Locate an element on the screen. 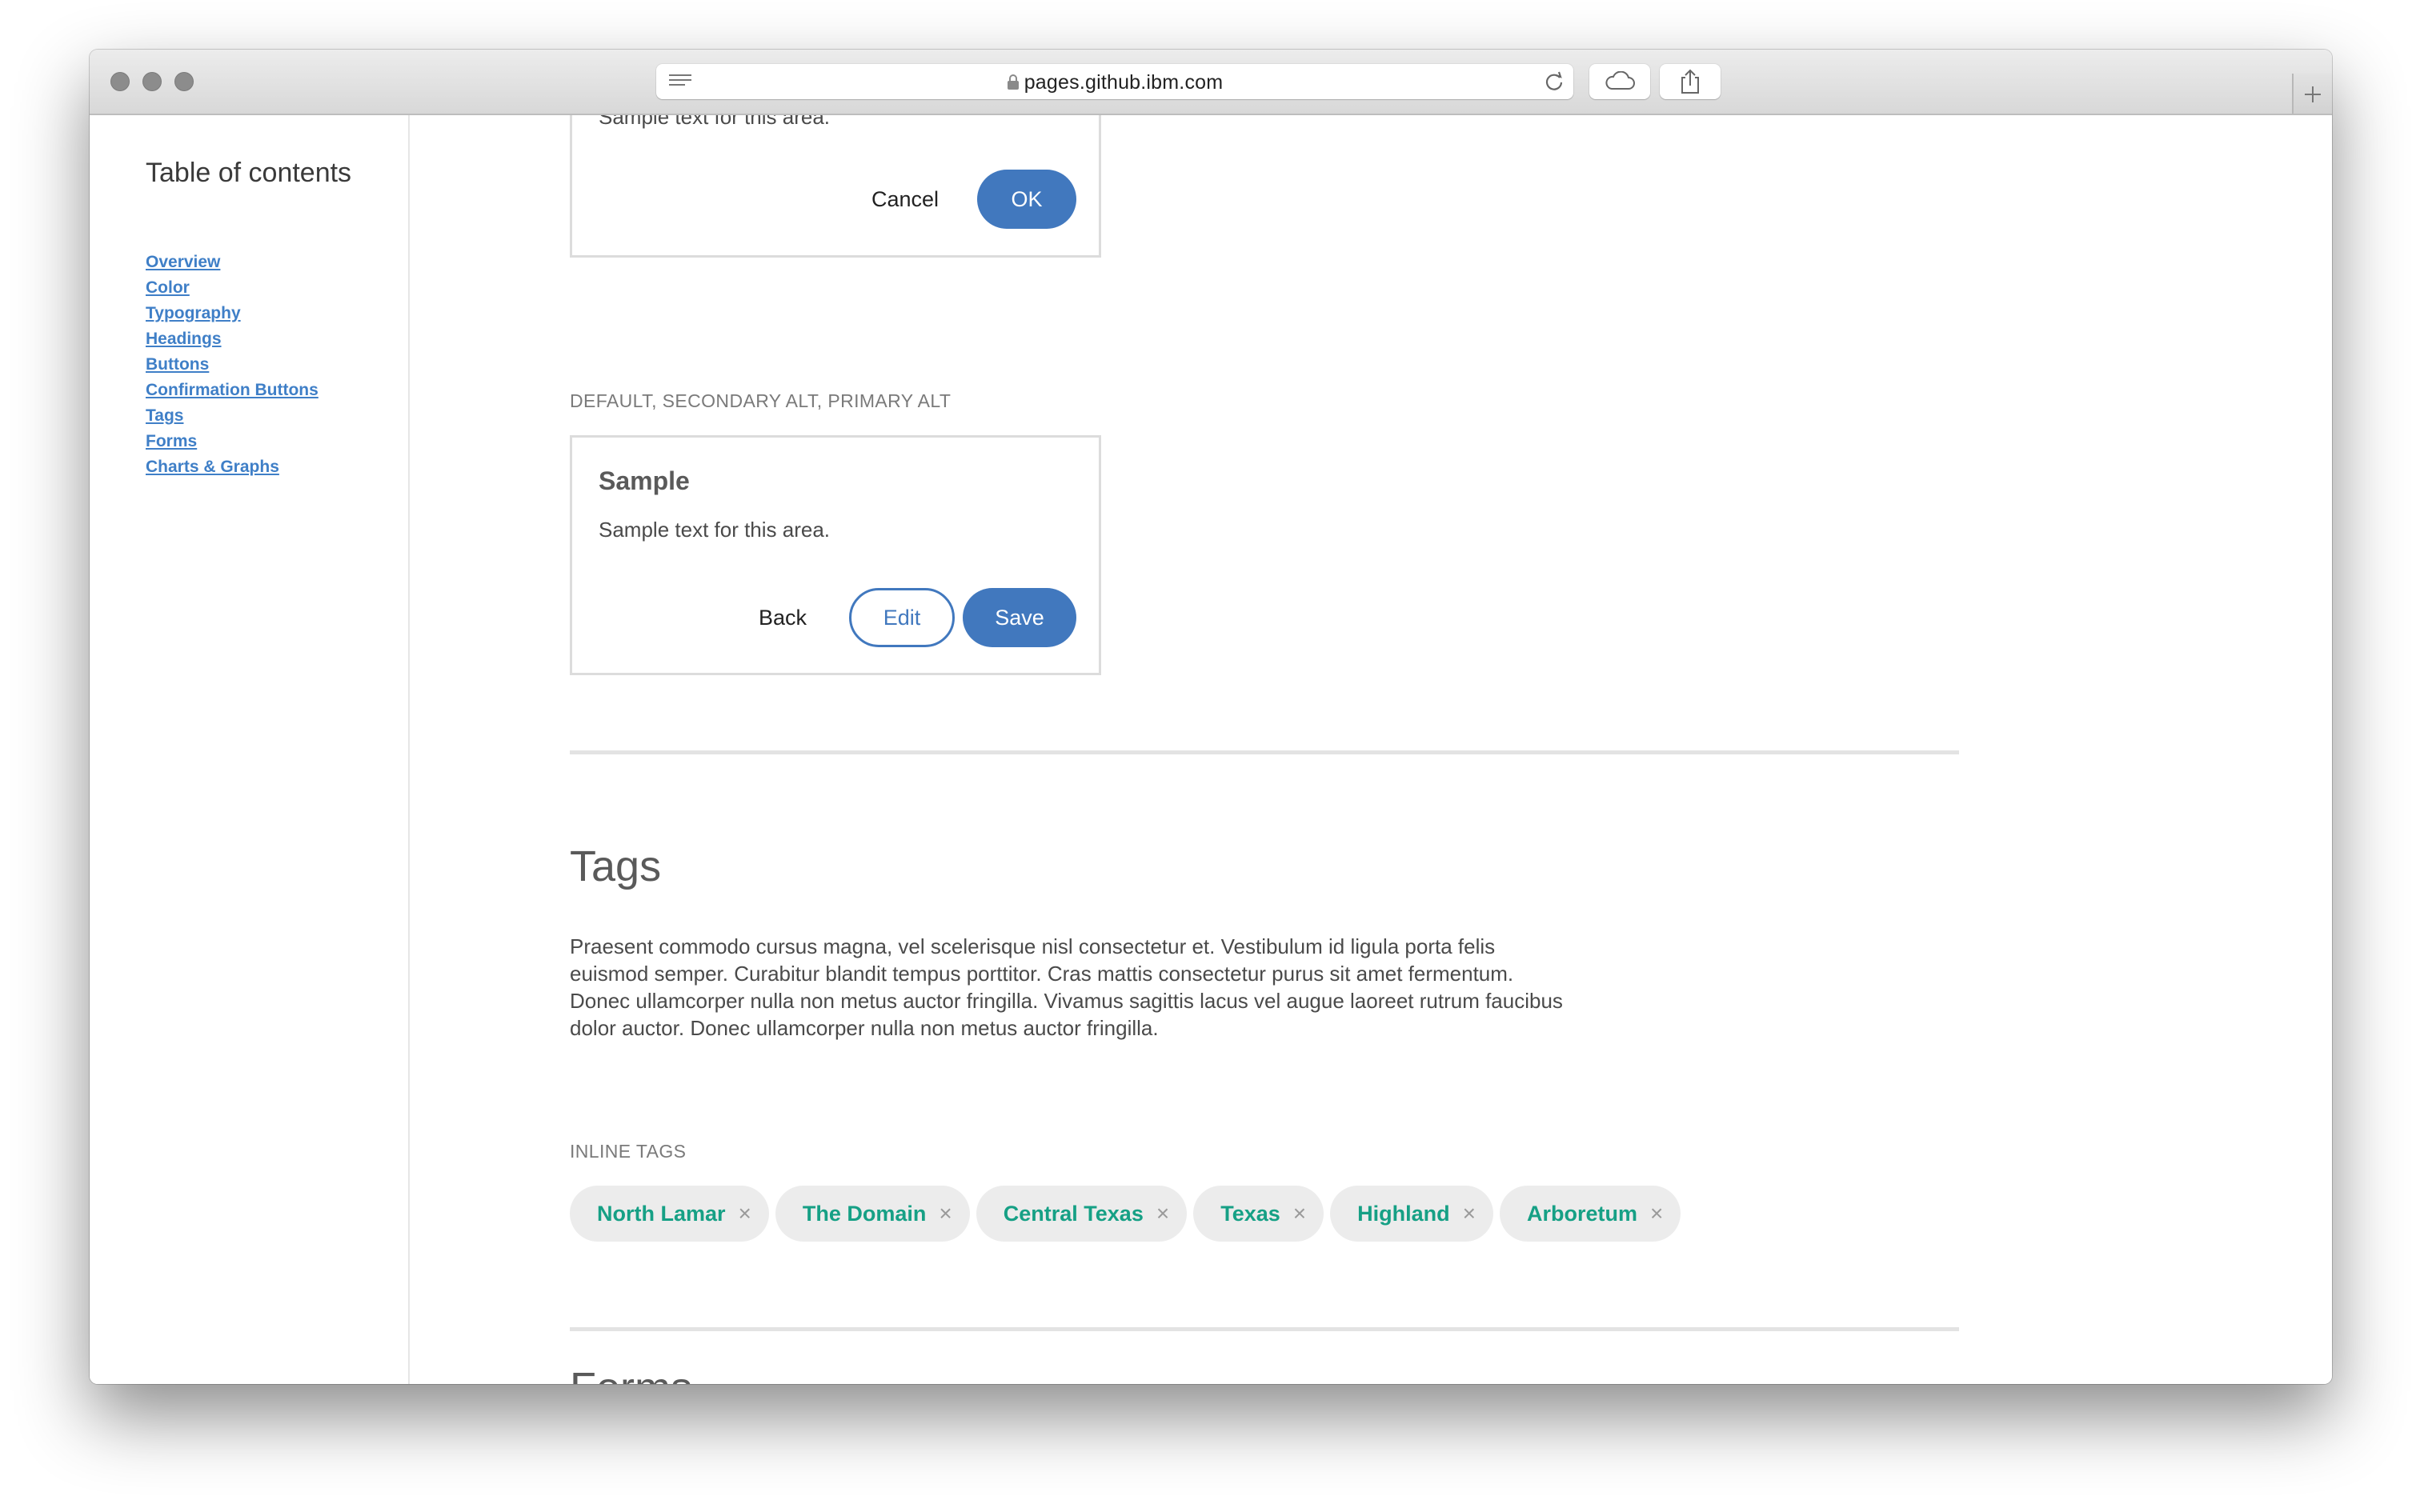 The image size is (2420, 1512). tag-label: Highland is located at coordinates (1403, 1213).